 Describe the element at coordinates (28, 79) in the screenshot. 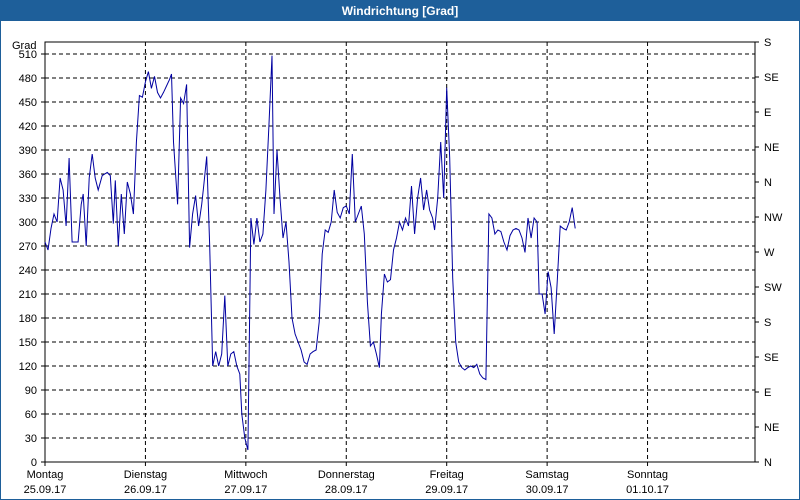

I see `y-tick-label: 480` at that location.